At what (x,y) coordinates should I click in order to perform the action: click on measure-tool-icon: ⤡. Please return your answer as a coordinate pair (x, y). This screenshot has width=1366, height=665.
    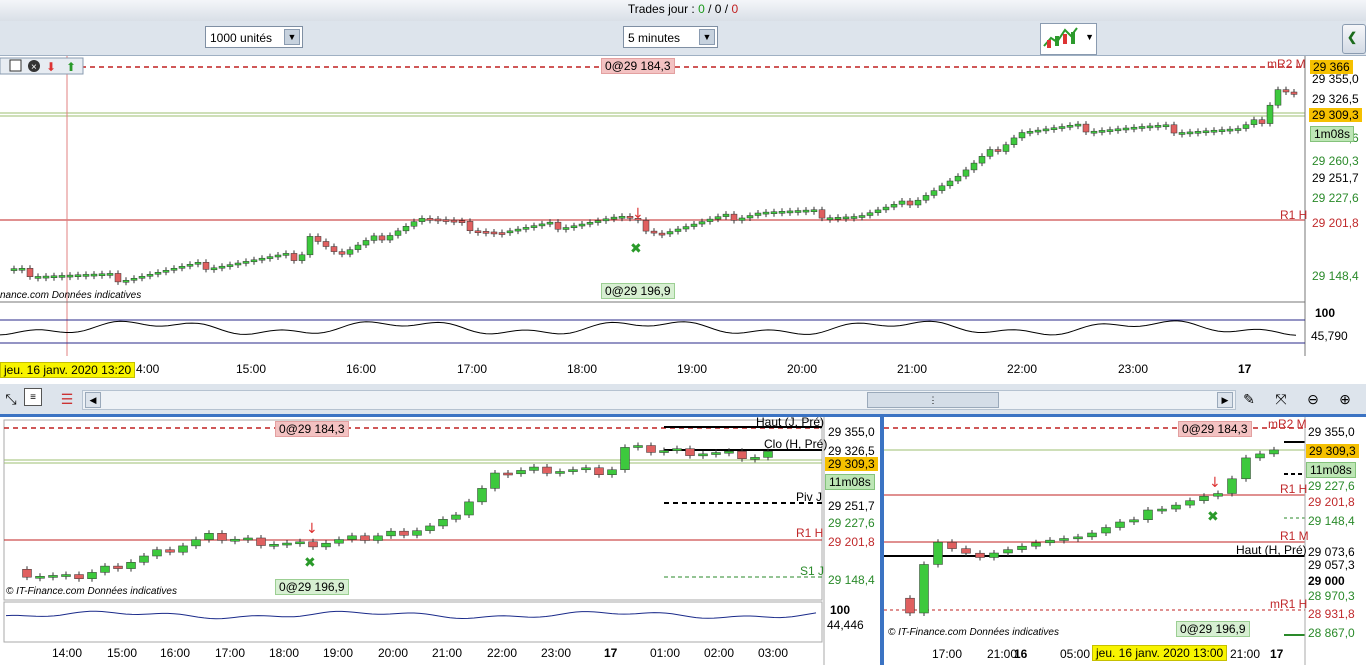
    Looking at the image, I should click on (11, 399).